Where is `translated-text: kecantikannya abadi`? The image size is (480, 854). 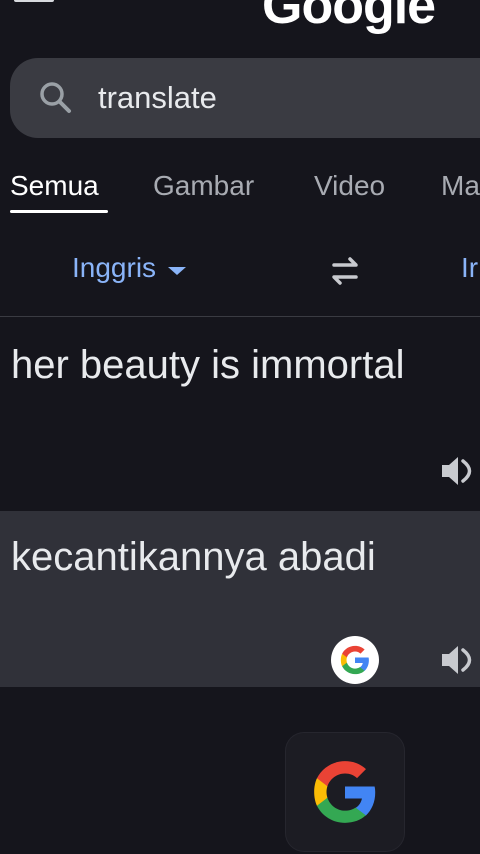
translated-text: kecantikannya abadi is located at coordinates (193, 557).